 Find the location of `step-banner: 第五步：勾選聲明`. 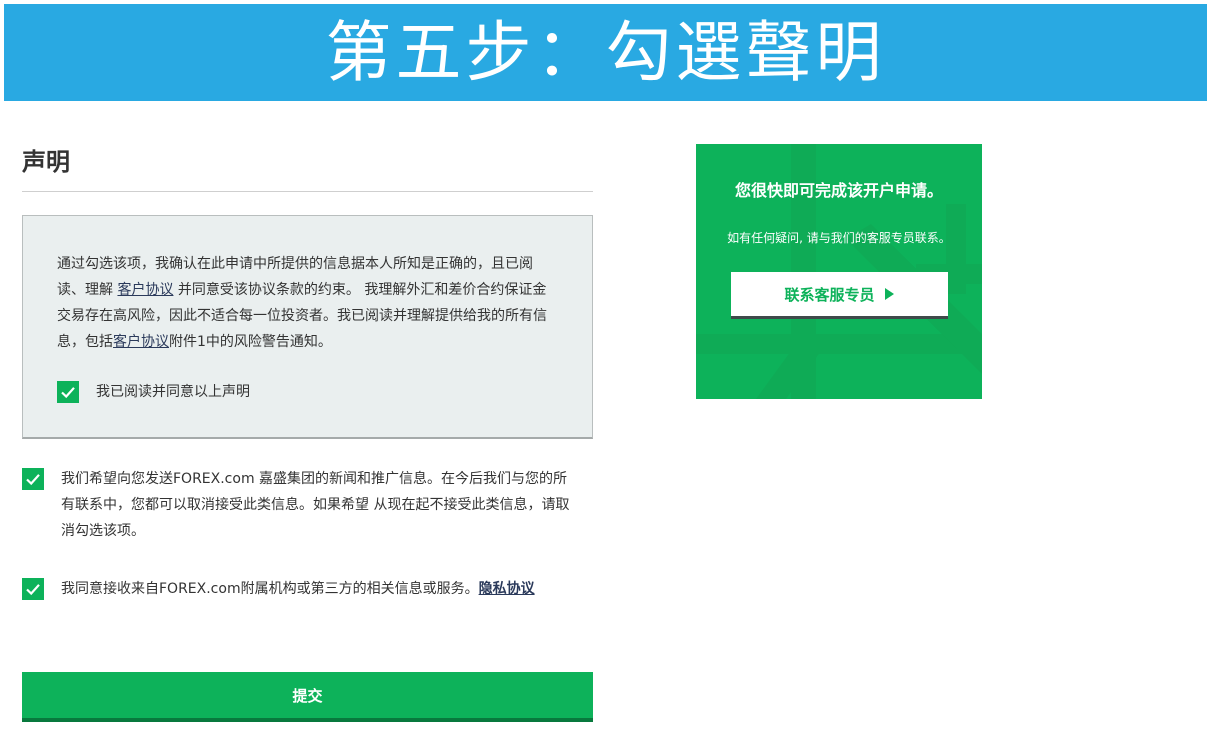

step-banner: 第五步：勾選聲明 is located at coordinates (605, 52).